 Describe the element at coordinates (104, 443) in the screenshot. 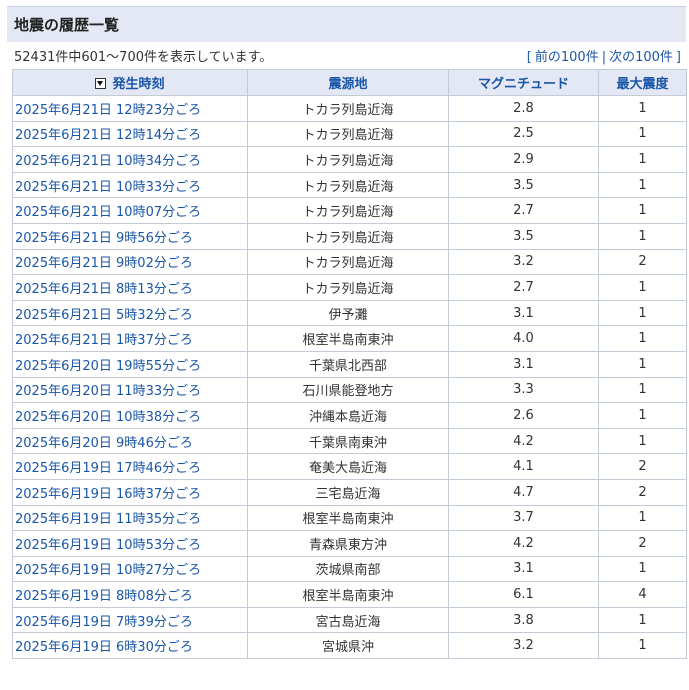

I see `earthquake-detail-link: 2025年6月20日 9時46分ごろ` at that location.